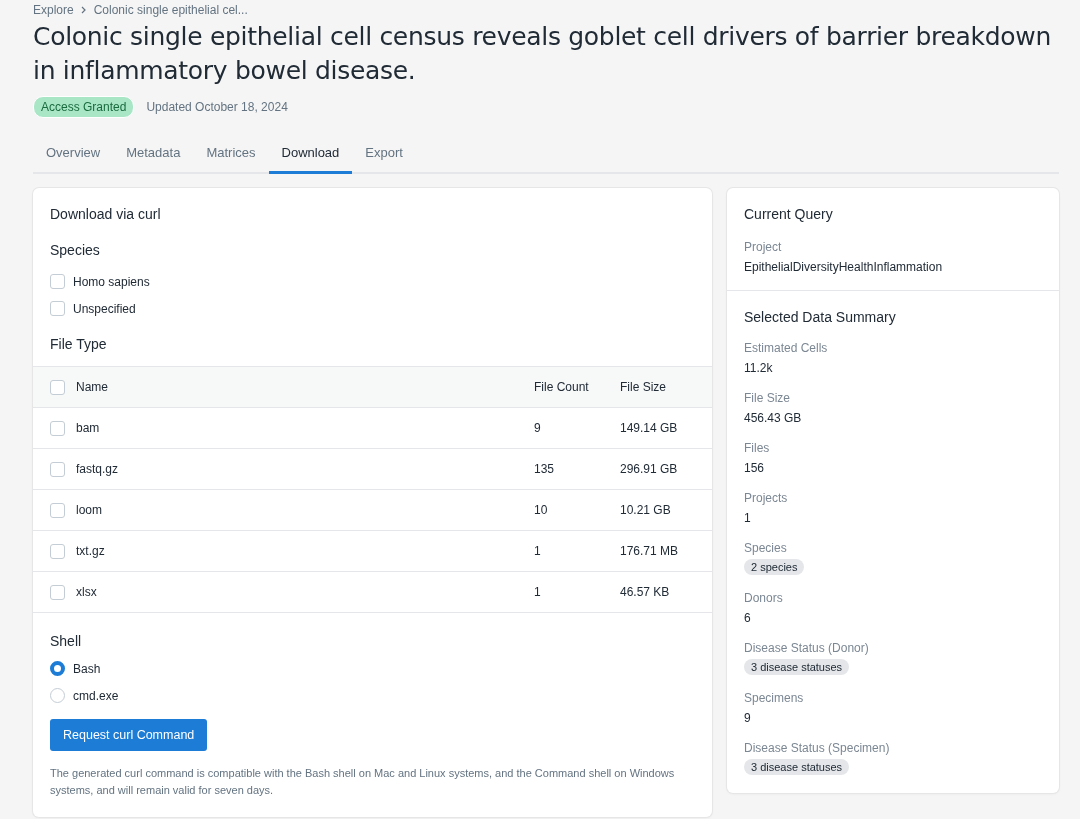 This screenshot has height=819, width=1080. What do you see at coordinates (649, 469) in the screenshot?
I see `table-cell-text: 296.91 GB` at bounding box center [649, 469].